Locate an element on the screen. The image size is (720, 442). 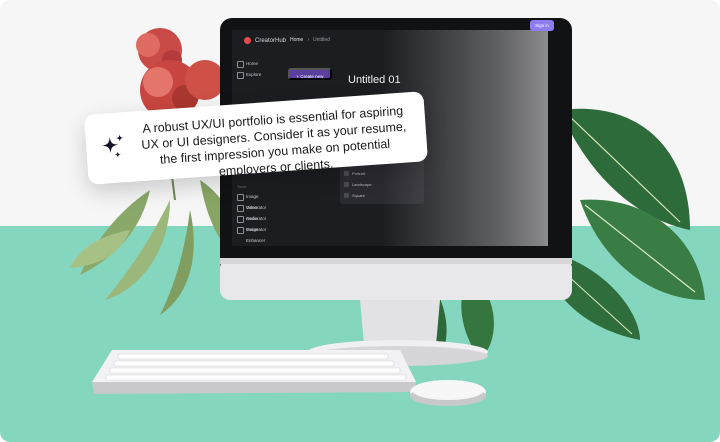
app-name: CreatorHub is located at coordinates (271, 40).